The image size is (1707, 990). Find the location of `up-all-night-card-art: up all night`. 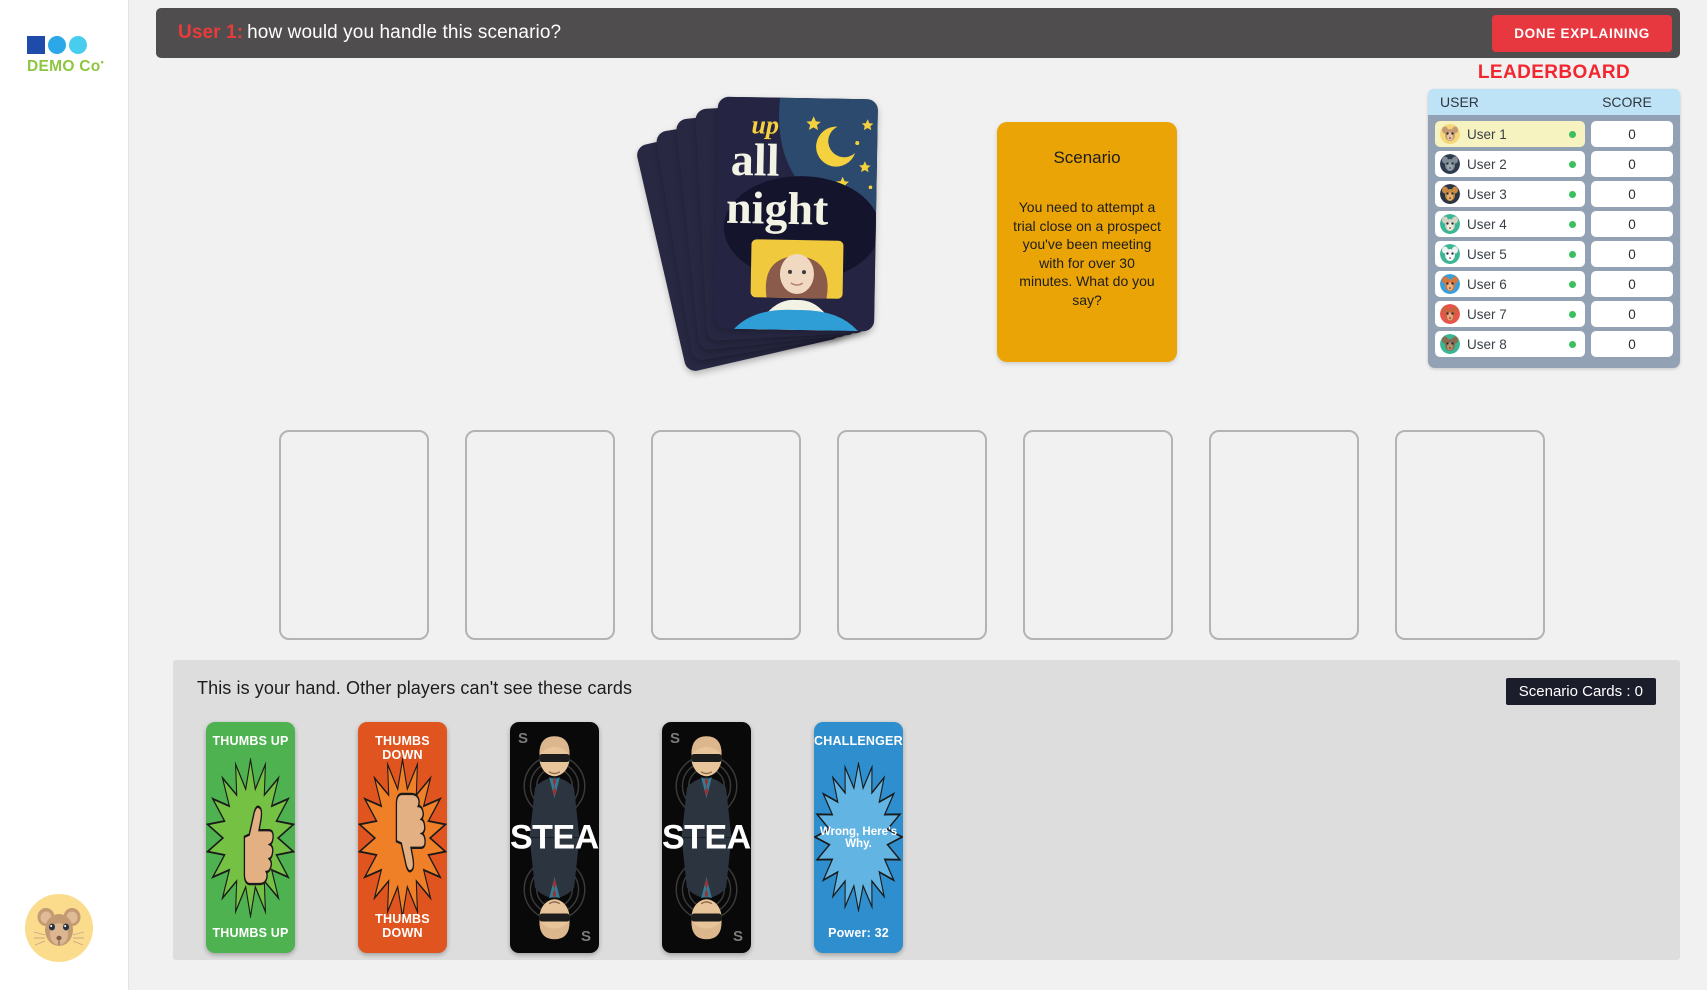

up-all-night-card-art: up all night is located at coordinates (796, 214).